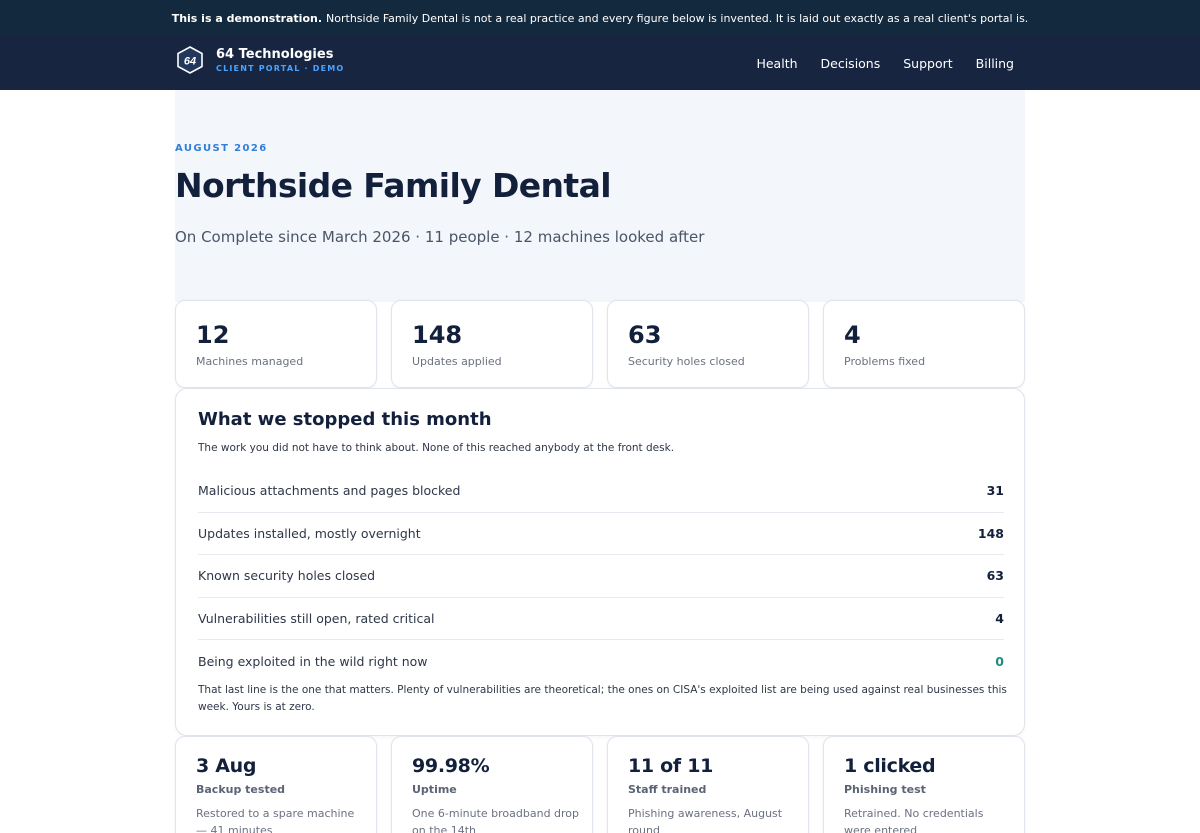  I want to click on hexagon-logo-icon: 64, so click(190, 60).